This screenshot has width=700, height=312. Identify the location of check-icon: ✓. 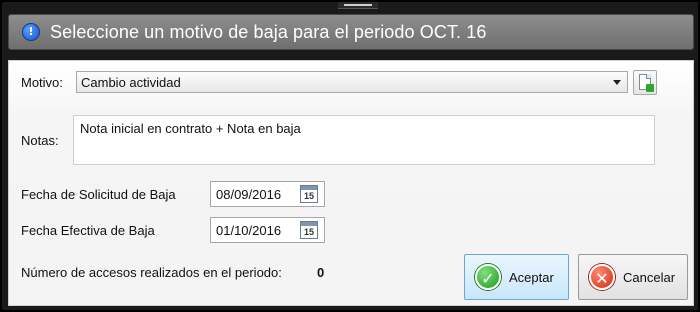
(488, 277).